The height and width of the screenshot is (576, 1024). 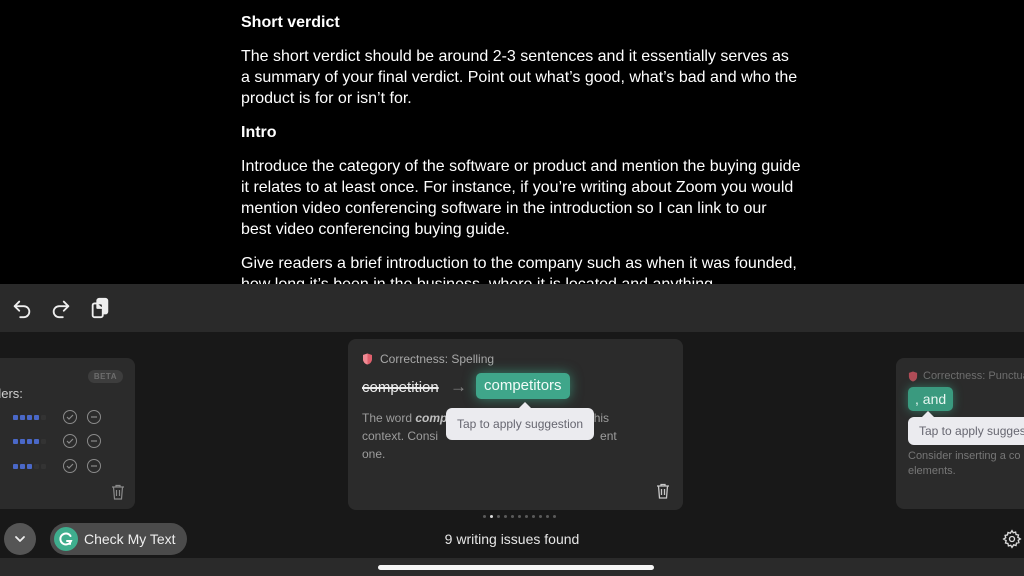 I want to click on pagination-dots, so click(x=519, y=516).